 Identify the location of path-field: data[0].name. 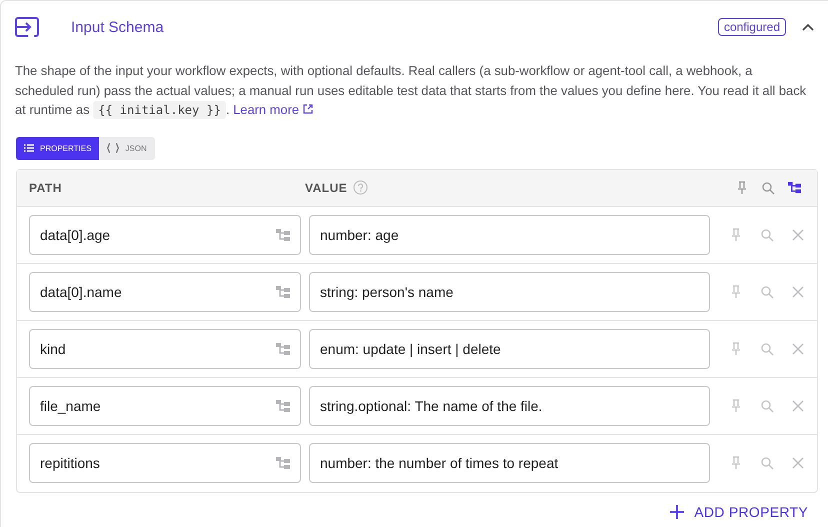
(165, 292).